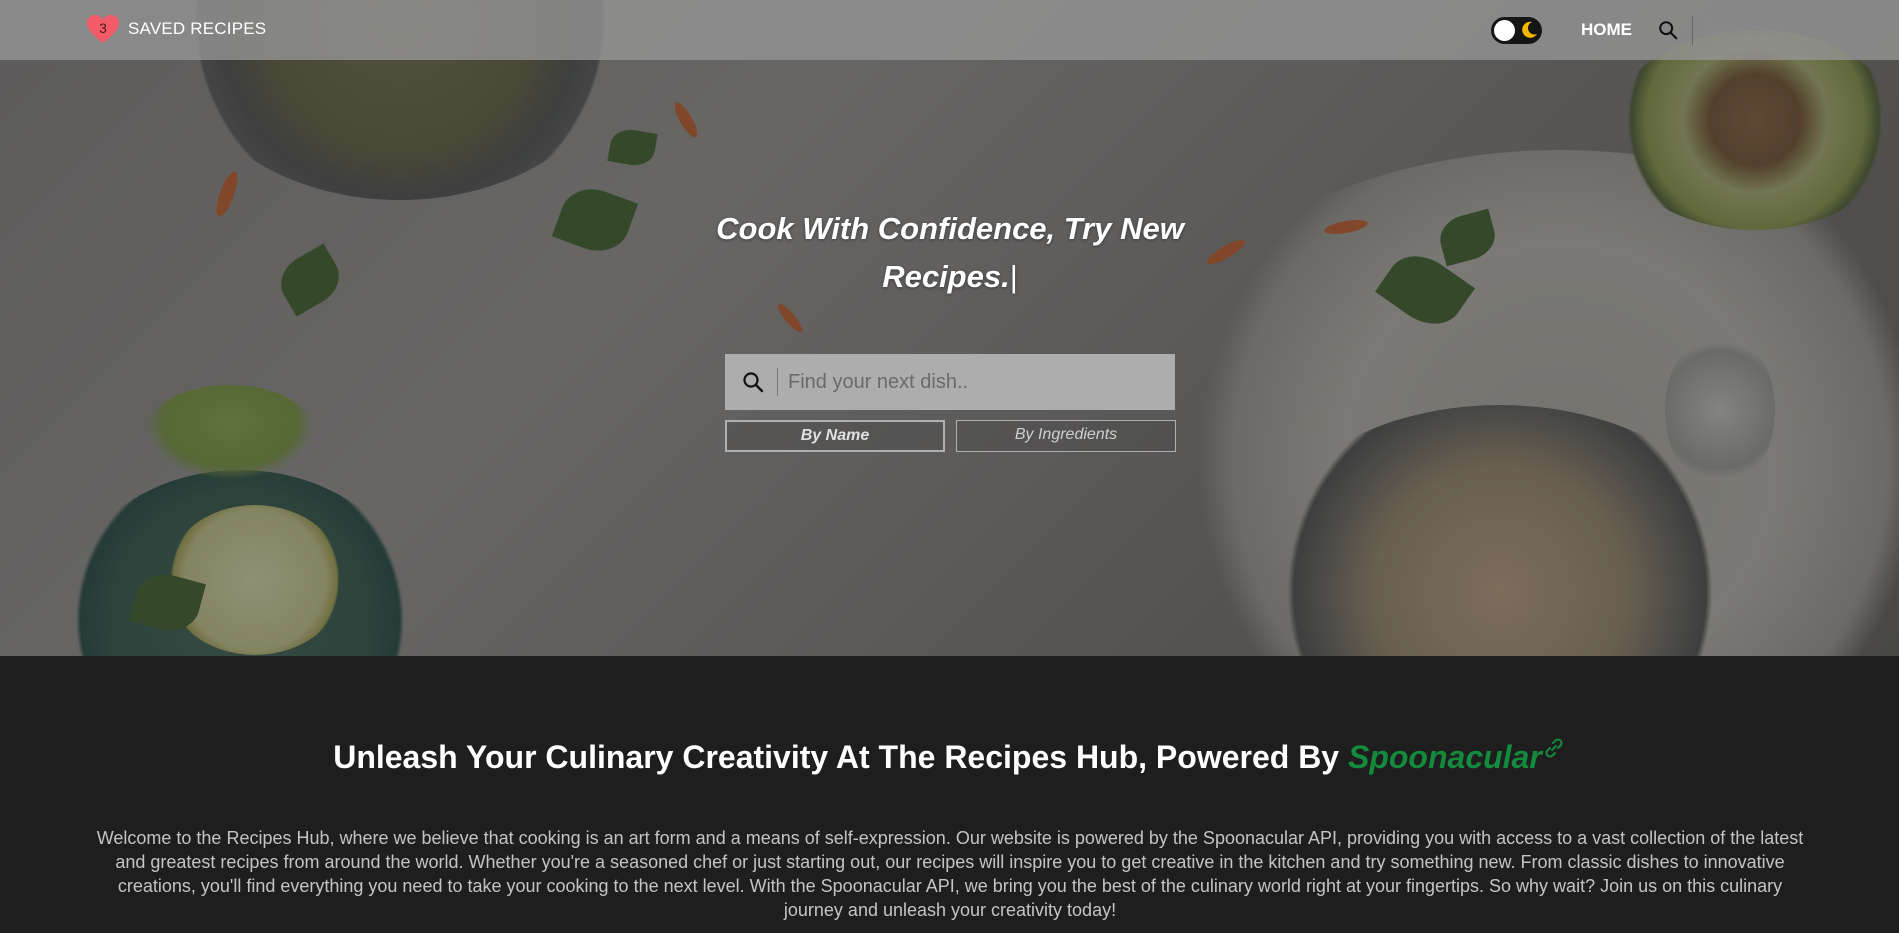 Image resolution: width=1899 pixels, height=933 pixels. What do you see at coordinates (967, 382) in the screenshot?
I see `recipe-search-input` at bounding box center [967, 382].